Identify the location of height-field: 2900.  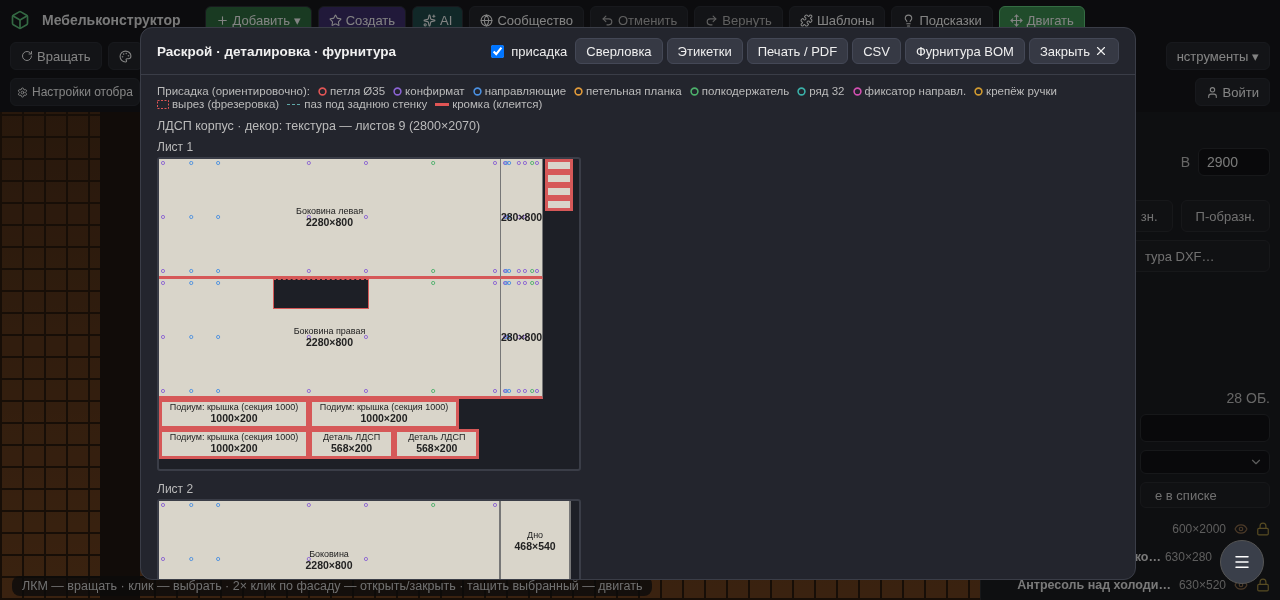
(1234, 162).